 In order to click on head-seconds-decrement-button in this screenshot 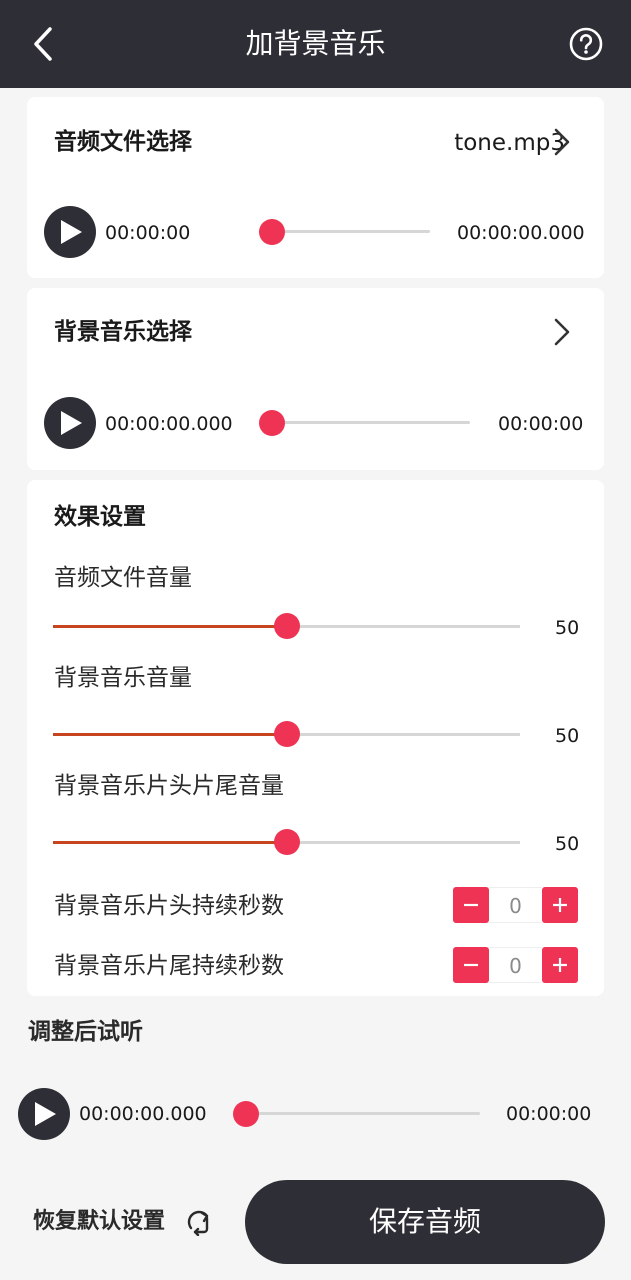, I will do `click(471, 905)`.